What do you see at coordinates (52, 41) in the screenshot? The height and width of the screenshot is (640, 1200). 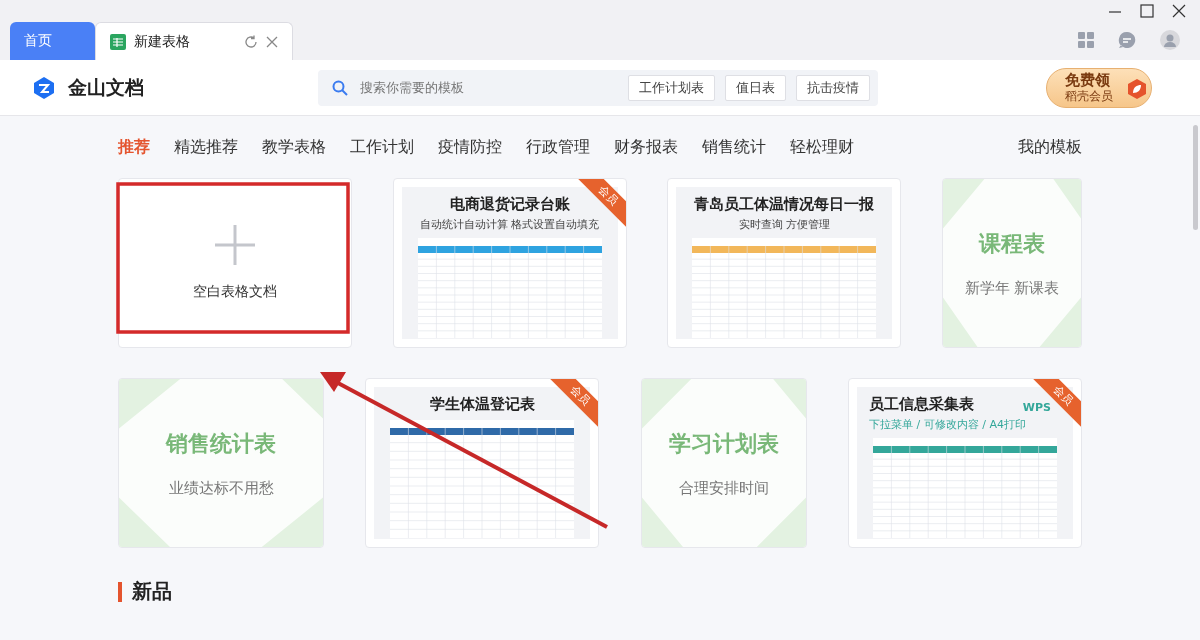 I see `tab: 首页` at bounding box center [52, 41].